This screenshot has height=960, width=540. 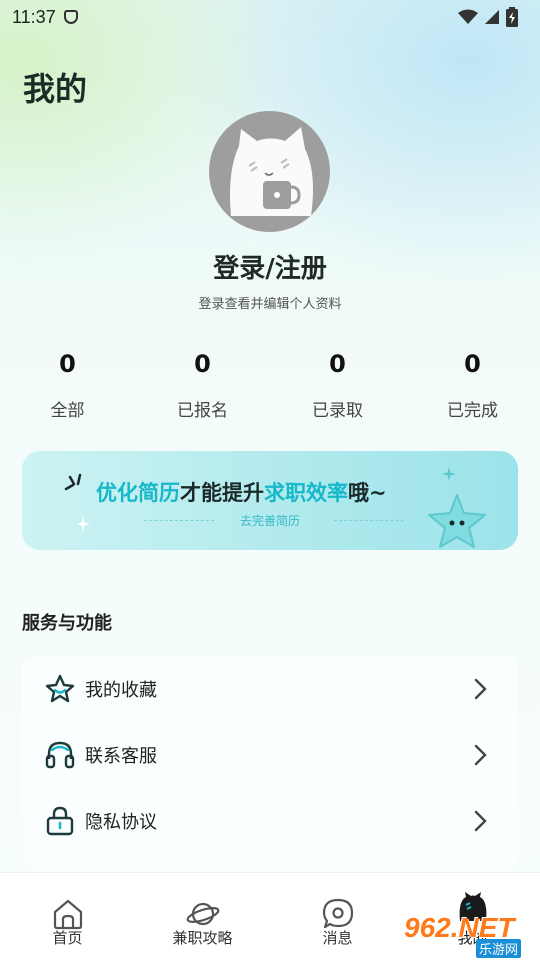 I want to click on star-mascot-icon, so click(x=457, y=521).